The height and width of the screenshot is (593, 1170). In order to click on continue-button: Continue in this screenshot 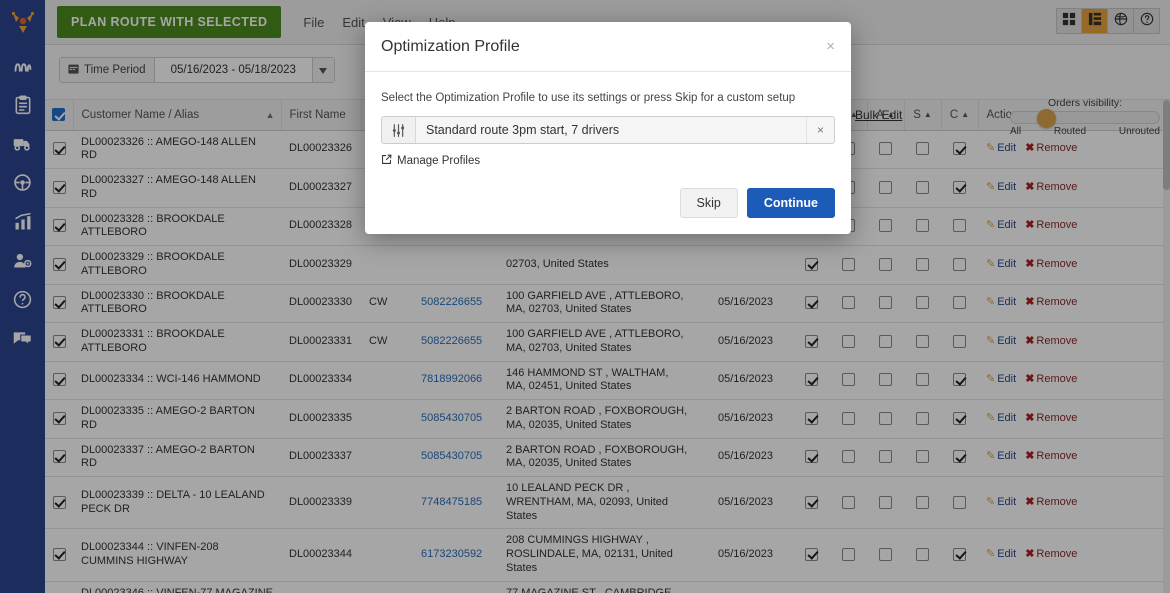, I will do `click(790, 203)`.